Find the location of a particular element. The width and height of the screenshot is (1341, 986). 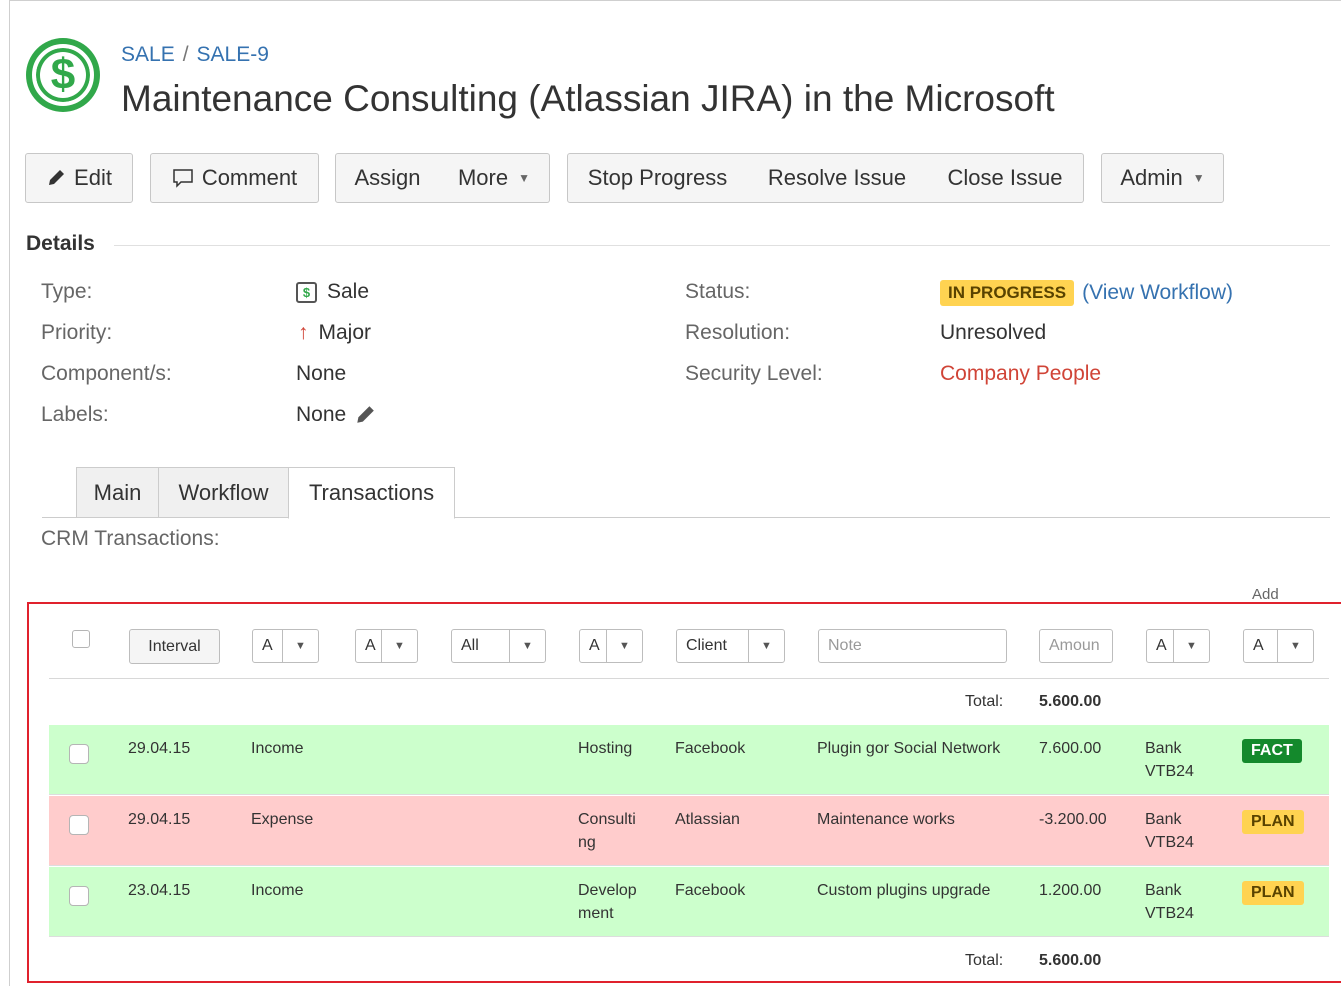

second-filter-select: A ▼ is located at coordinates (386, 646).